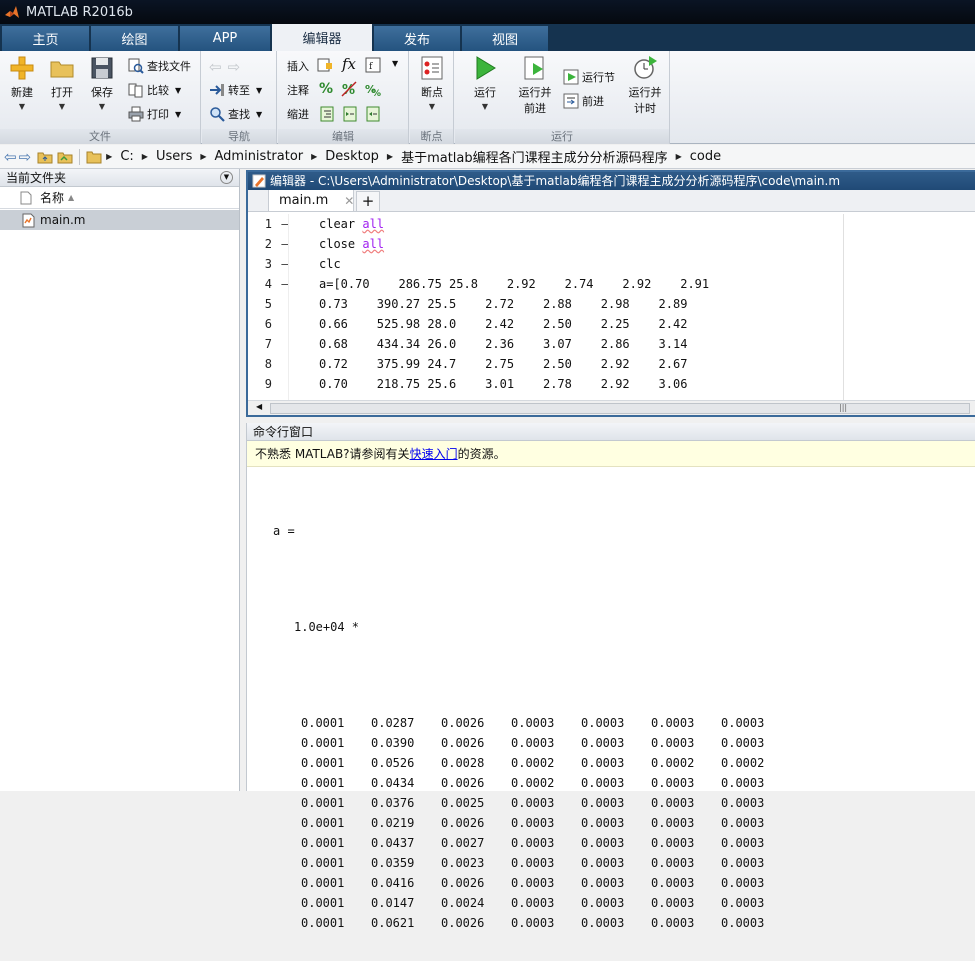 Image resolution: width=975 pixels, height=961 pixels. What do you see at coordinates (368, 201) in the screenshot?
I see `new-tab-button: +` at bounding box center [368, 201].